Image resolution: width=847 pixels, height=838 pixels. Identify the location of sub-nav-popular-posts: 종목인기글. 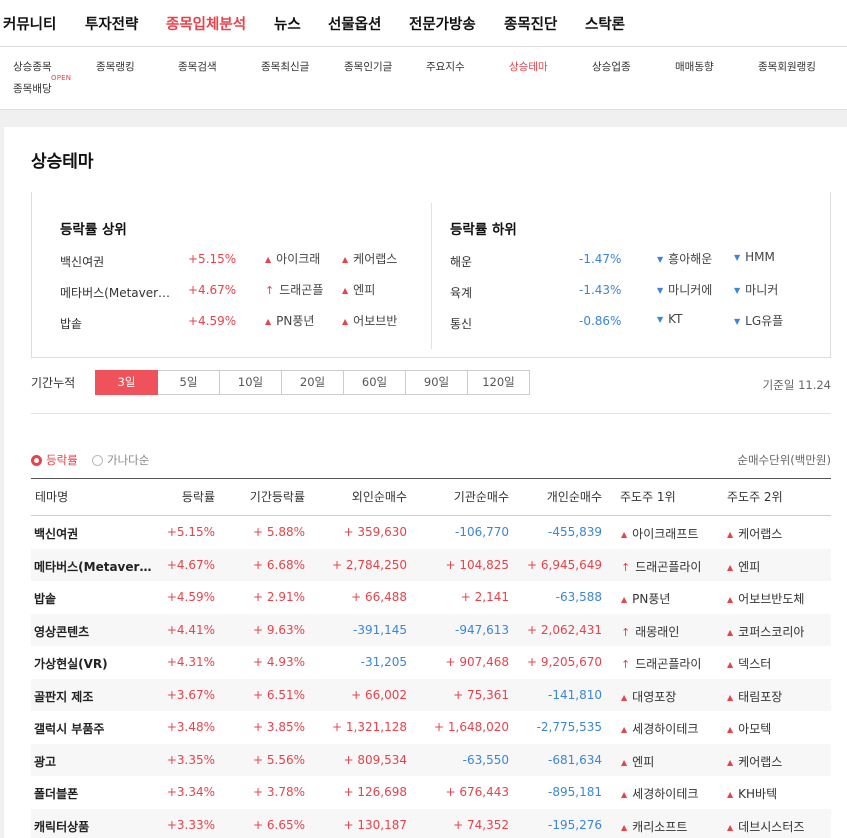
(368, 66).